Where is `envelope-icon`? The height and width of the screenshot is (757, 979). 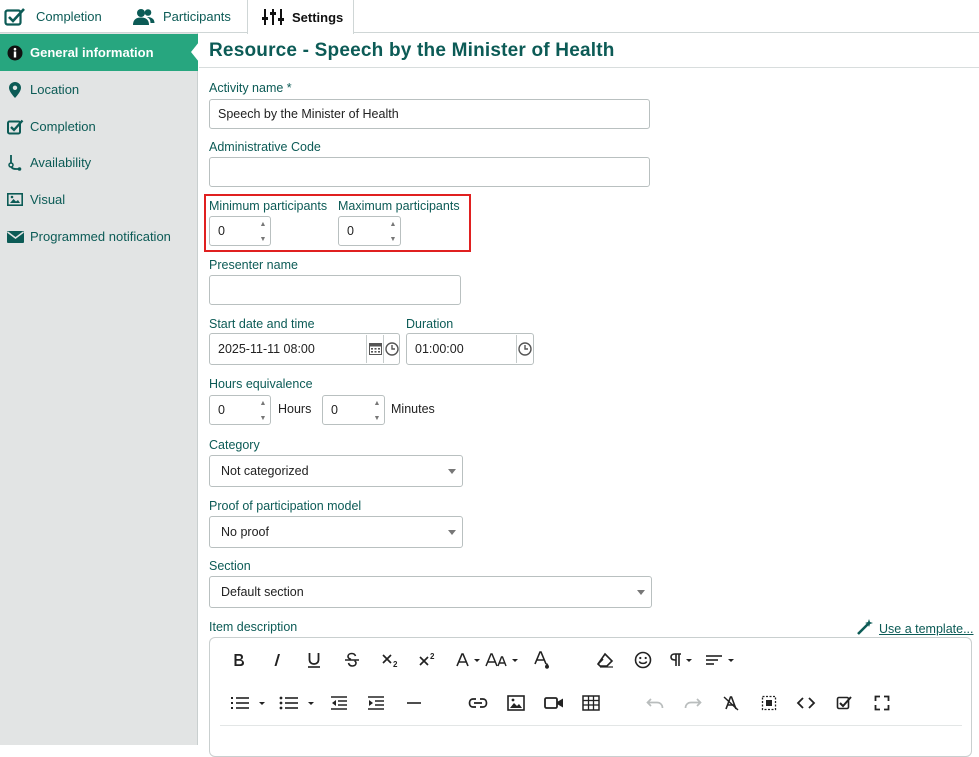 envelope-icon is located at coordinates (15, 236).